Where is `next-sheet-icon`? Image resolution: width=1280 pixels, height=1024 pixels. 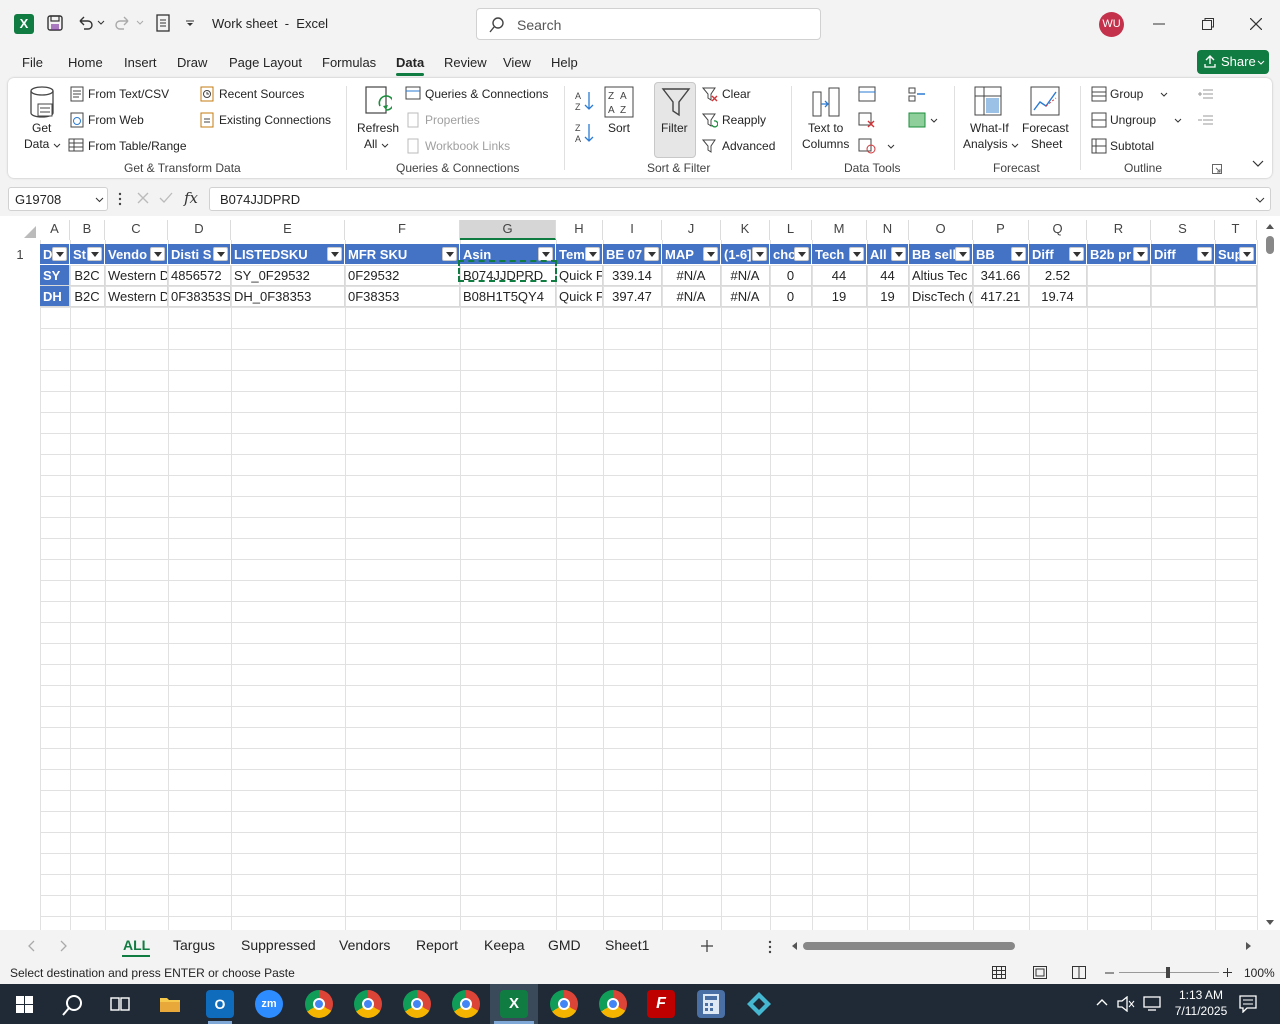 next-sheet-icon is located at coordinates (64, 946).